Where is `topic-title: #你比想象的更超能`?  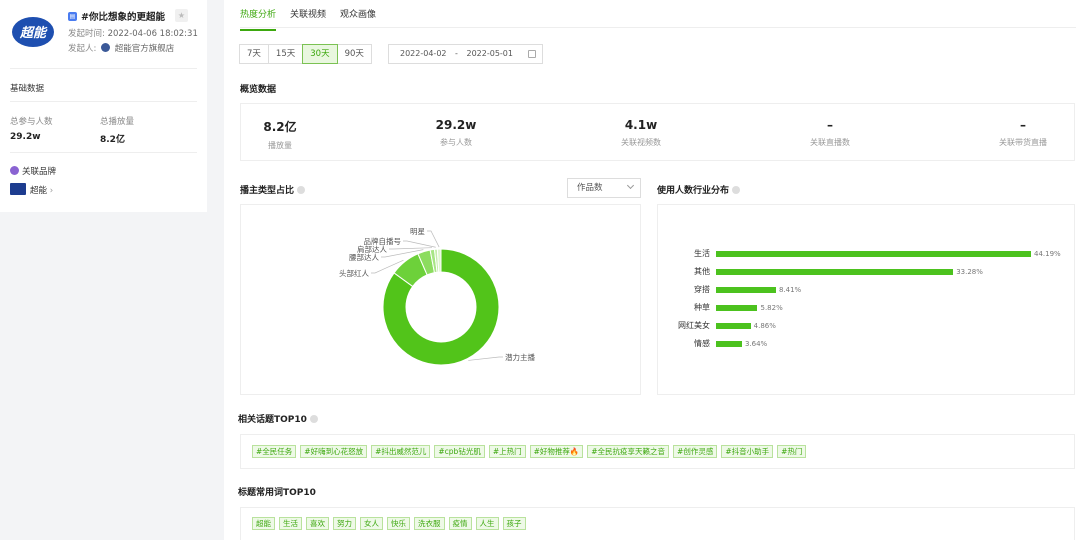
topic-title: #你比想象的更超能 is located at coordinates (123, 17).